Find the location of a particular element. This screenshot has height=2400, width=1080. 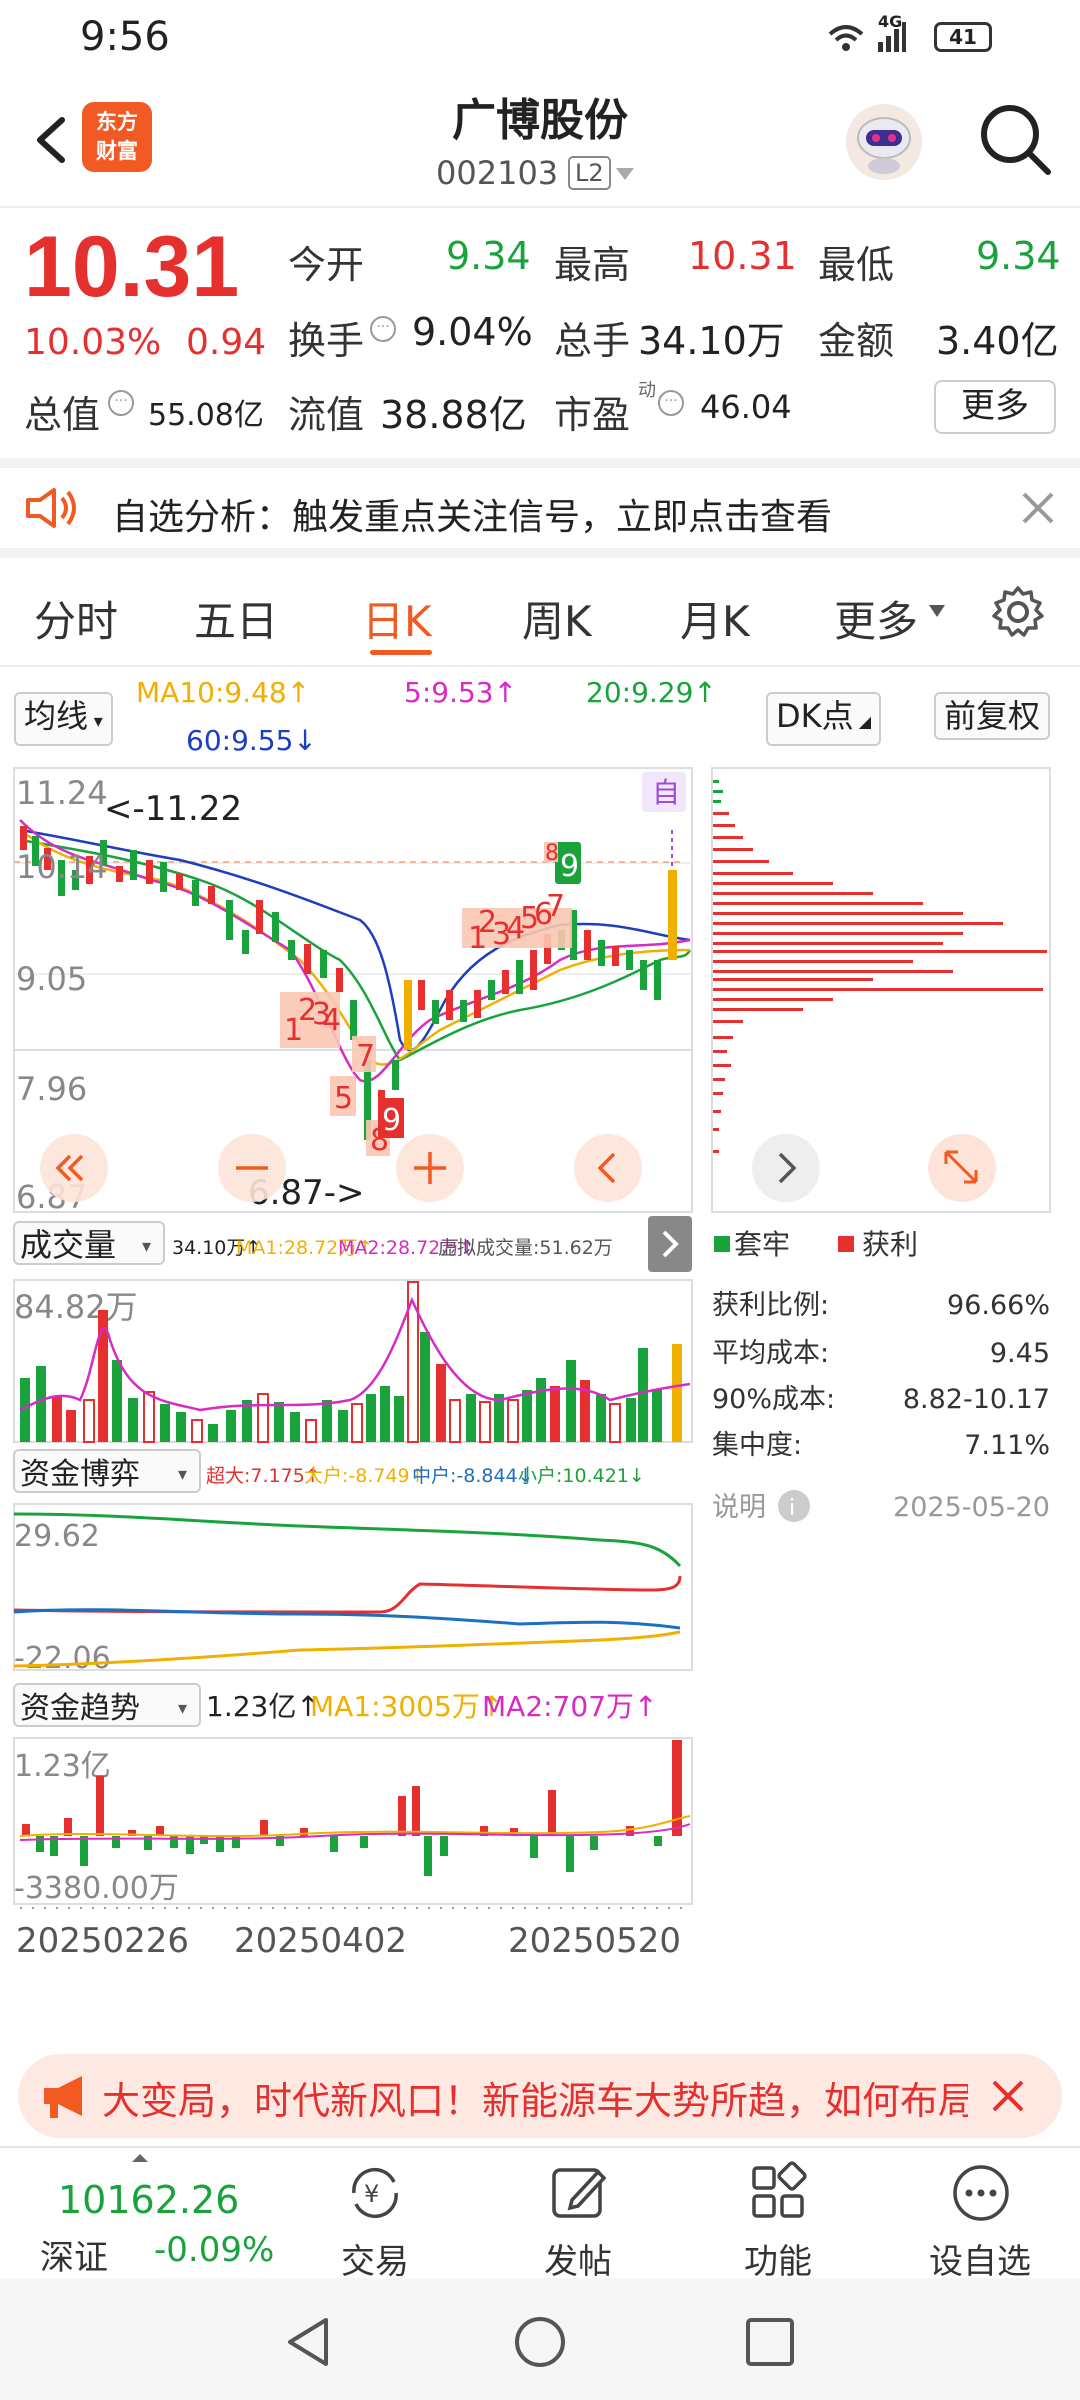

nav-function: 功能 is located at coordinates (778, 2258).